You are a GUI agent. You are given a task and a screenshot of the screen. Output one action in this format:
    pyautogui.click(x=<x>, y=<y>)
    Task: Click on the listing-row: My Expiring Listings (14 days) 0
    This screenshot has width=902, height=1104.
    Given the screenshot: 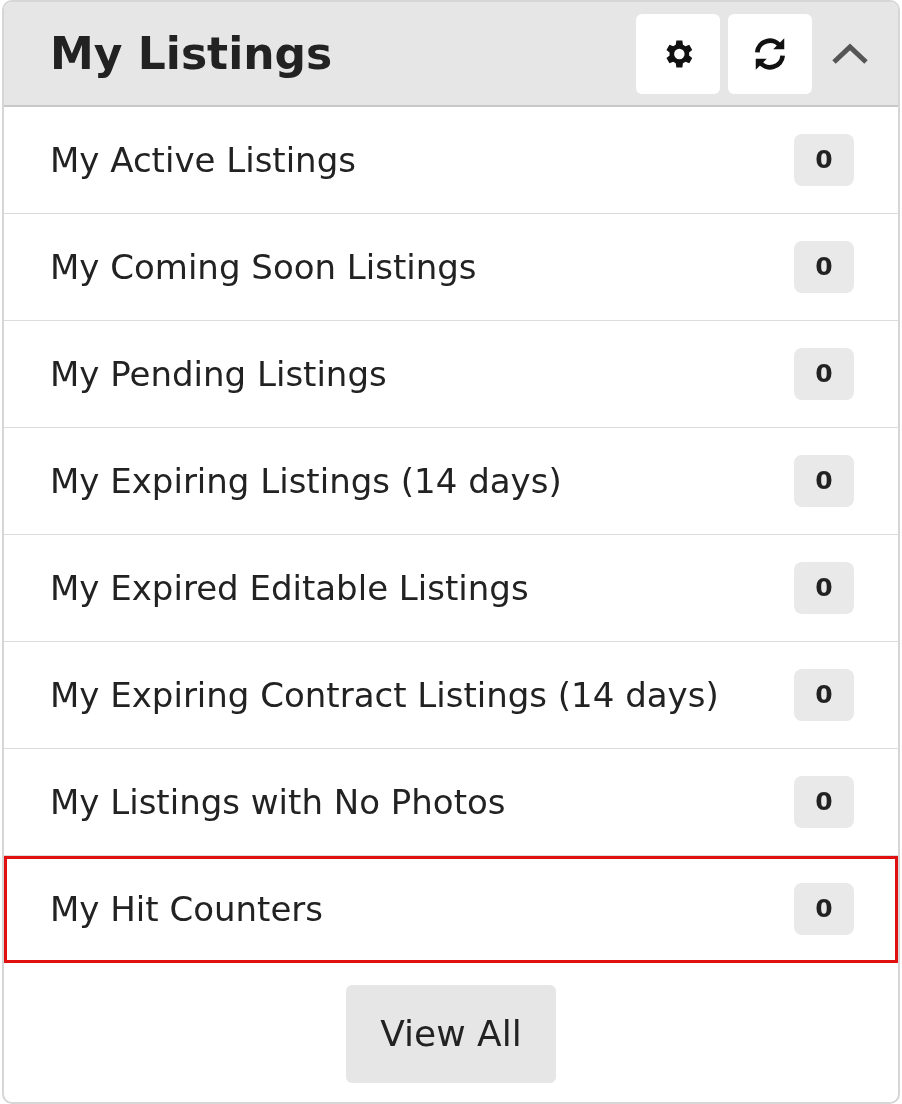 What is the action you would take?
    pyautogui.click(x=451, y=481)
    